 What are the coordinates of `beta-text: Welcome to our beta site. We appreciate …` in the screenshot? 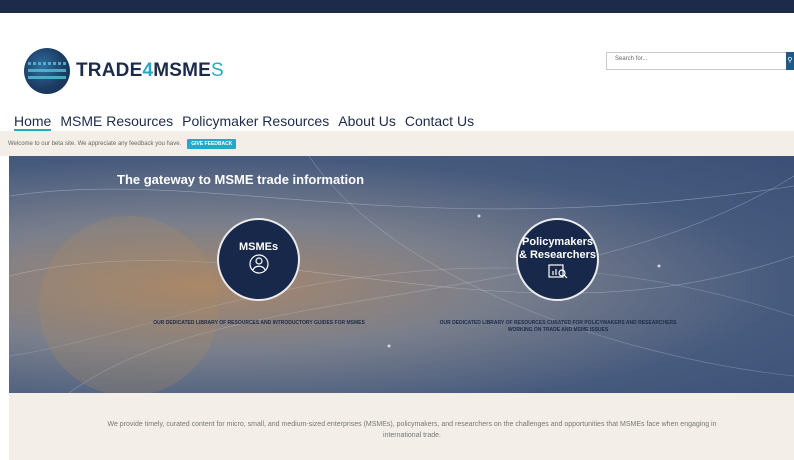 It's located at (95, 143).